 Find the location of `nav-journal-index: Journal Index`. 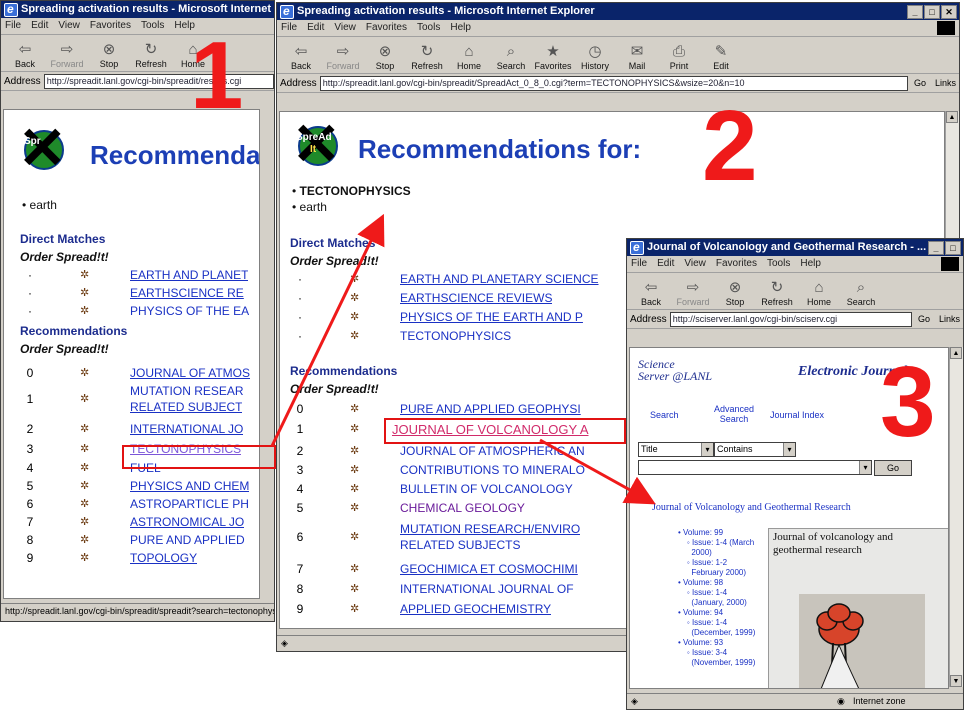

nav-journal-index: Journal Index is located at coordinates (797, 415).